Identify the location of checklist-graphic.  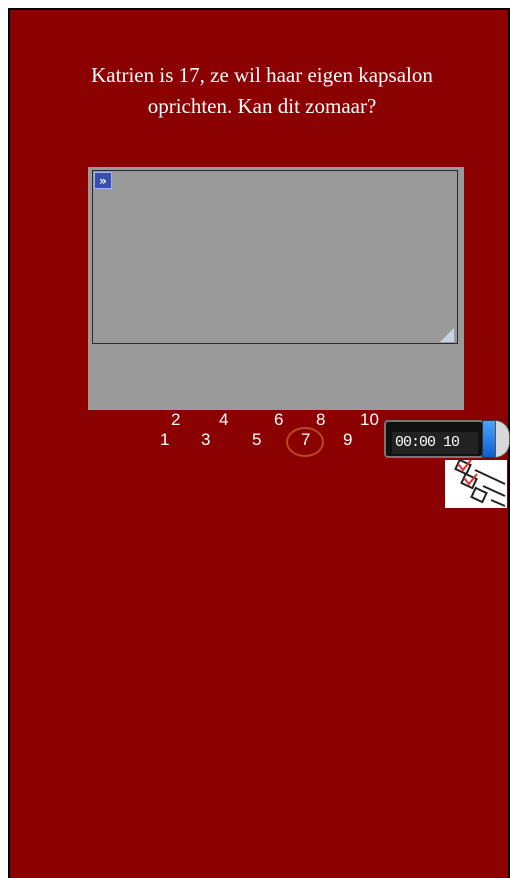
(480, 482).